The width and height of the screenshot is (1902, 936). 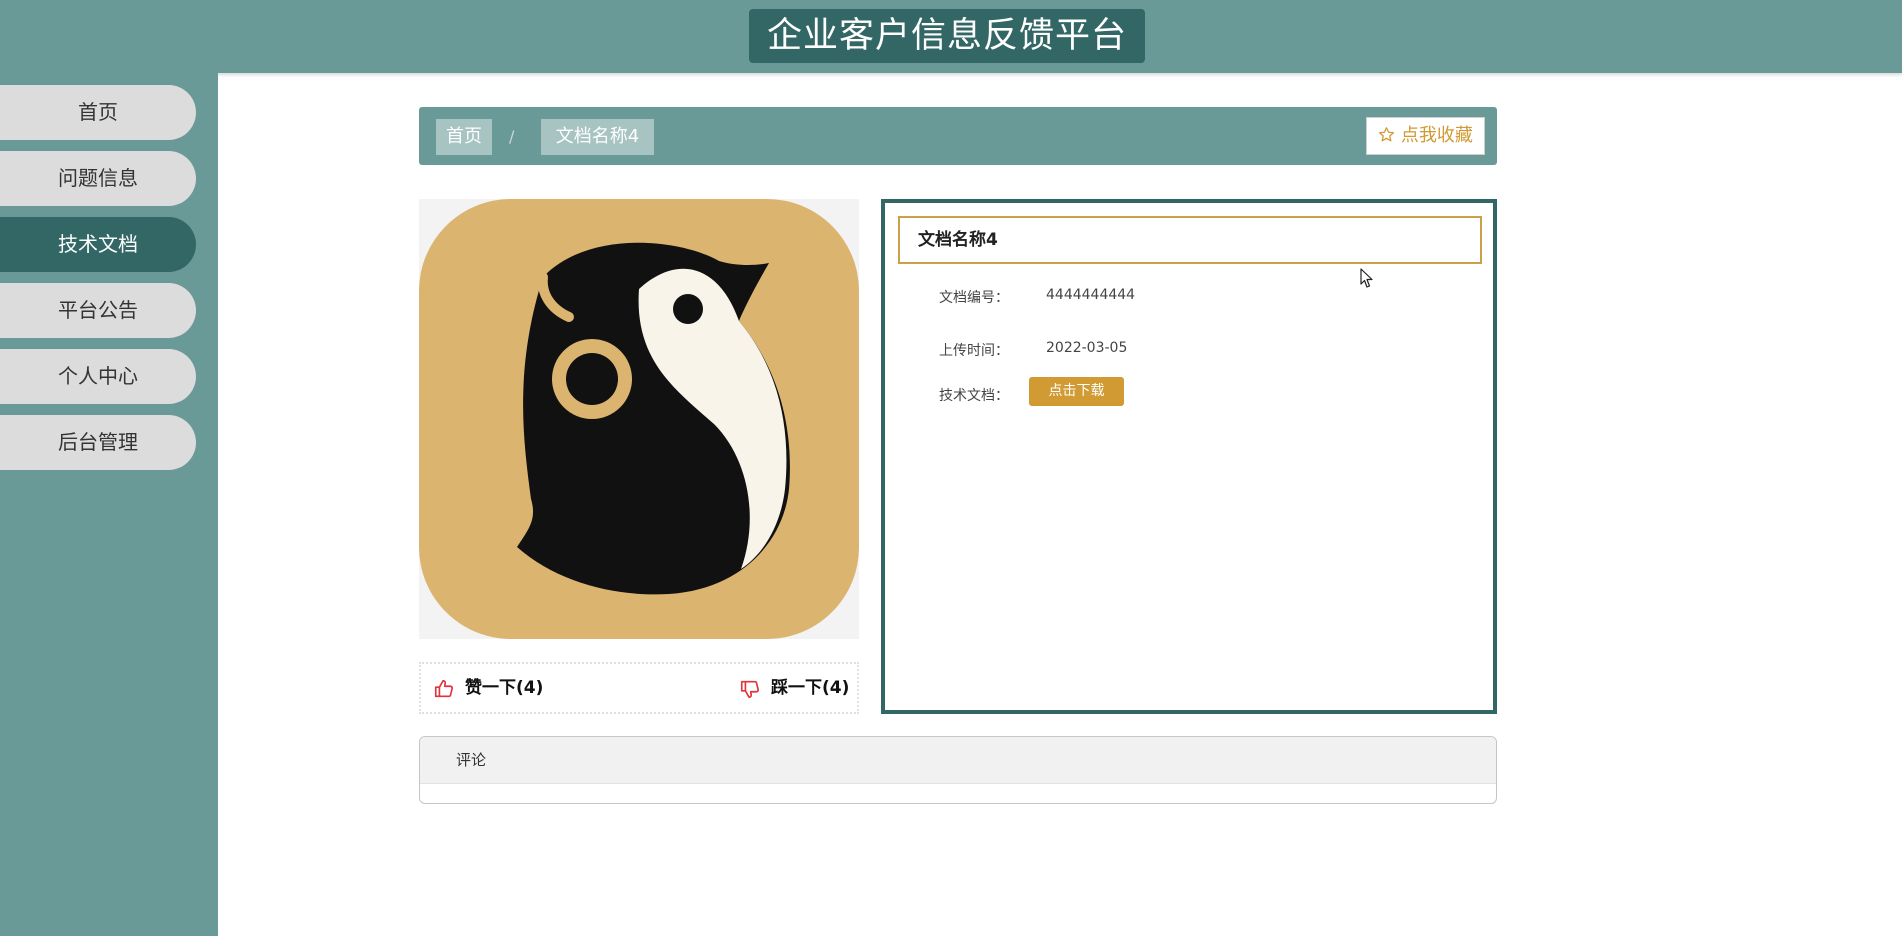 What do you see at coordinates (974, 396) in the screenshot?
I see `tech-doc-label: 技术文档：` at bounding box center [974, 396].